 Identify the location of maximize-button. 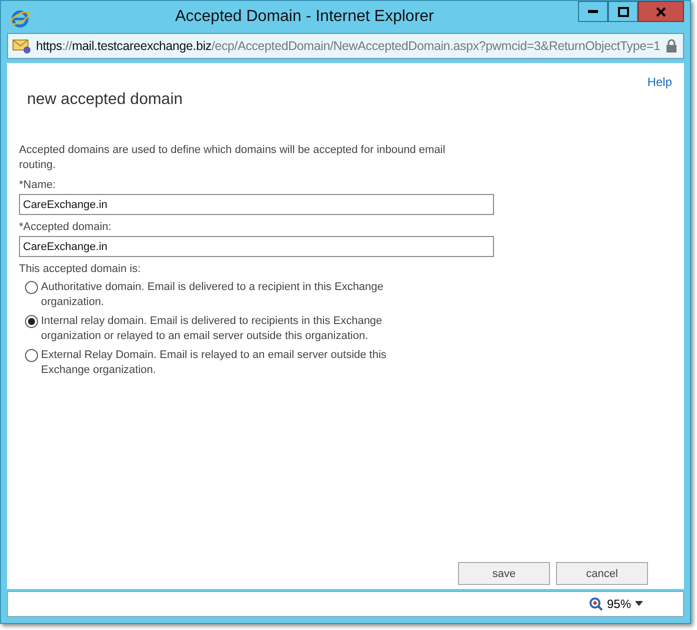
(623, 11).